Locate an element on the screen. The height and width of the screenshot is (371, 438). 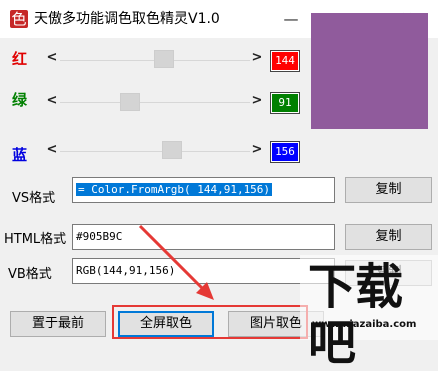
watermark-logo: 下载吧 is located at coordinates (355, 315).